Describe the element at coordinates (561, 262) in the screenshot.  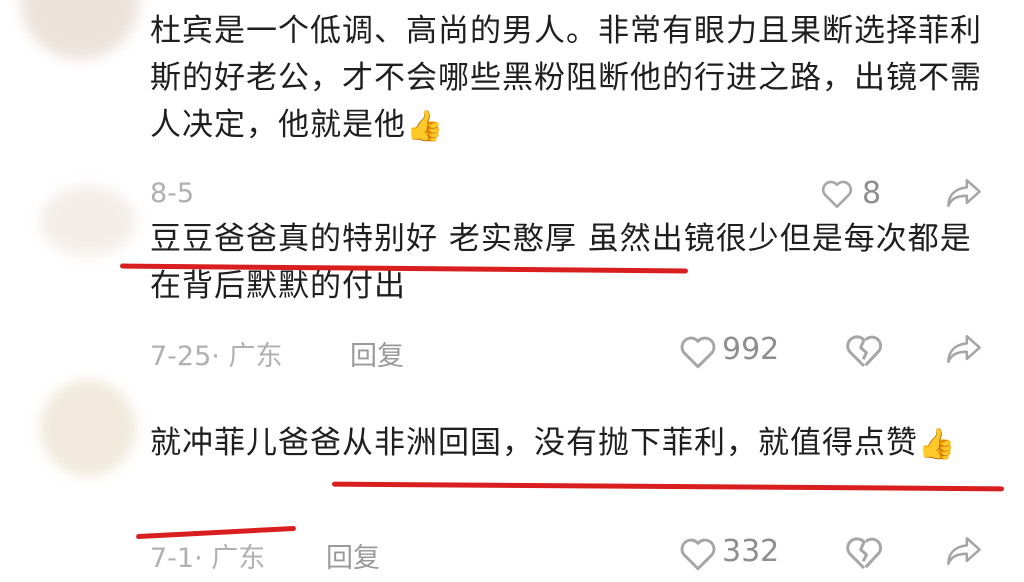
I see `comment-text: 豆豆爸爸真的特别好 老实憨厚 虽然出镜很少但是每次都是在背后默默的付出` at that location.